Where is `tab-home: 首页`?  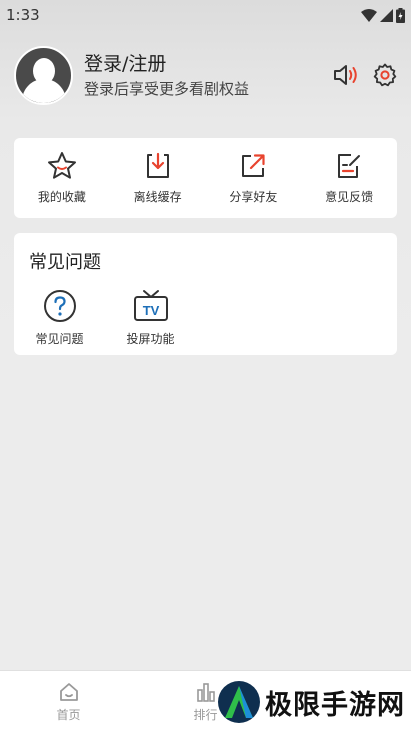
tab-home: 首页 is located at coordinates (68, 701).